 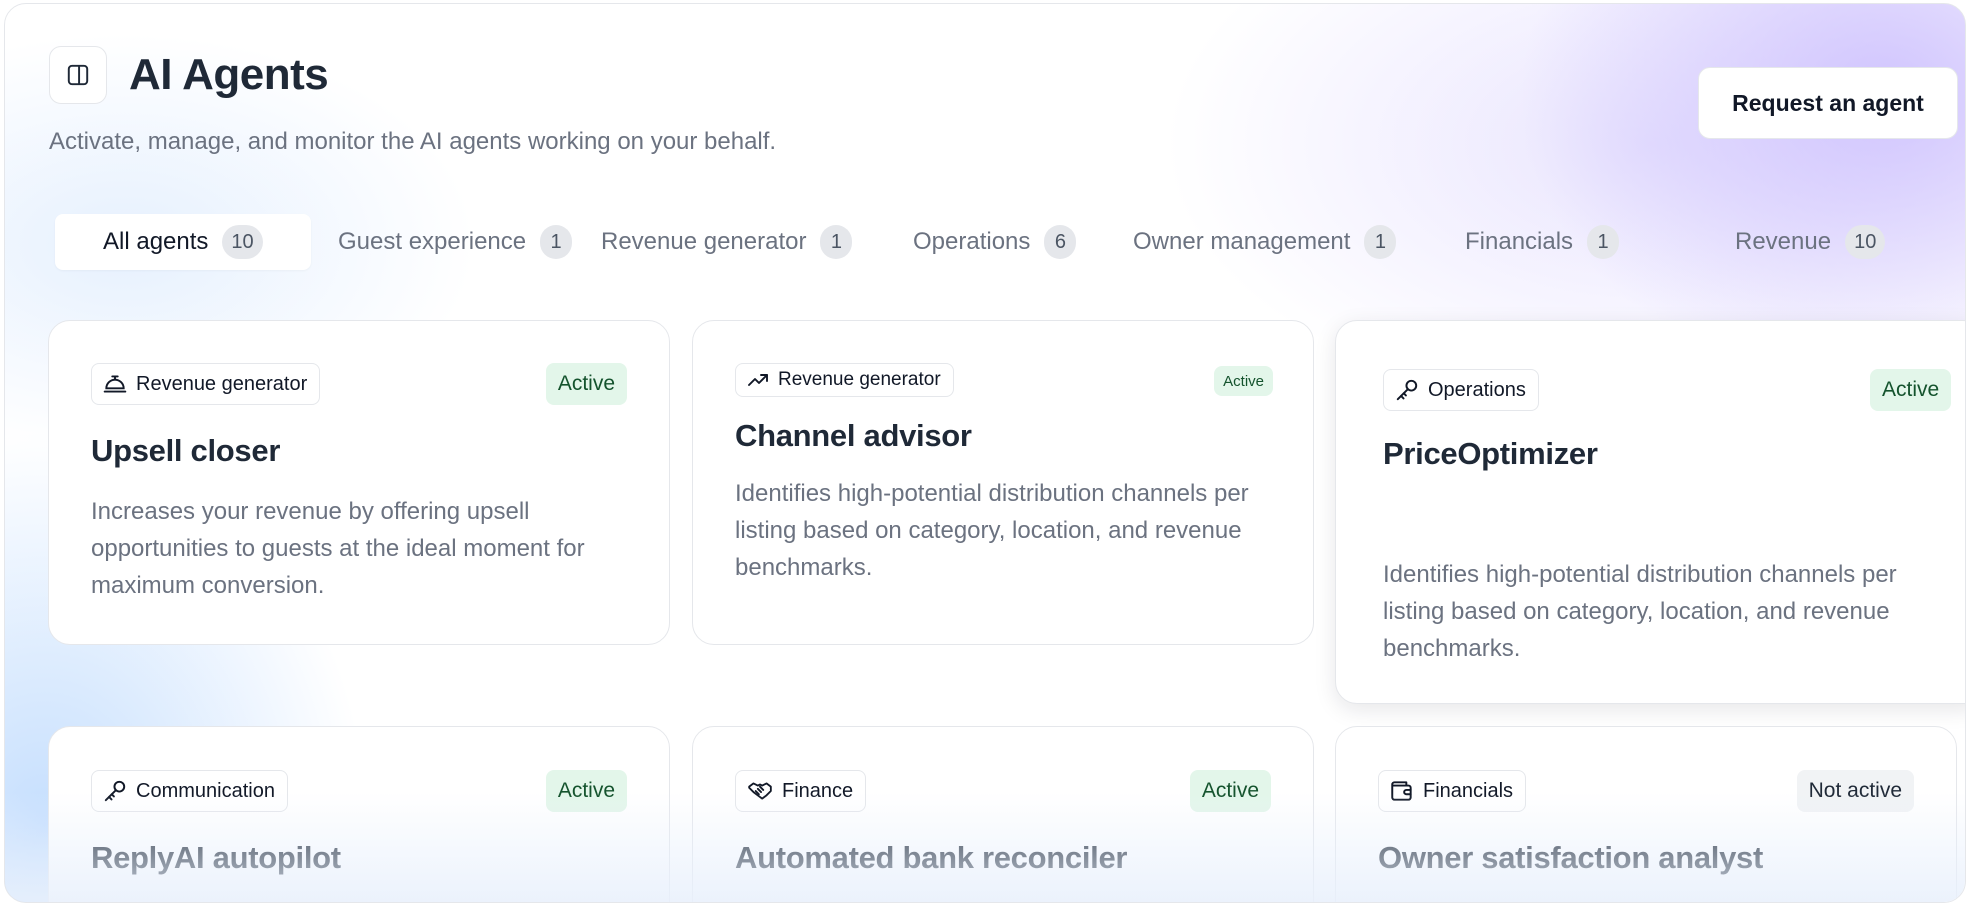 I want to click on page-title: AI Agents, so click(x=229, y=74).